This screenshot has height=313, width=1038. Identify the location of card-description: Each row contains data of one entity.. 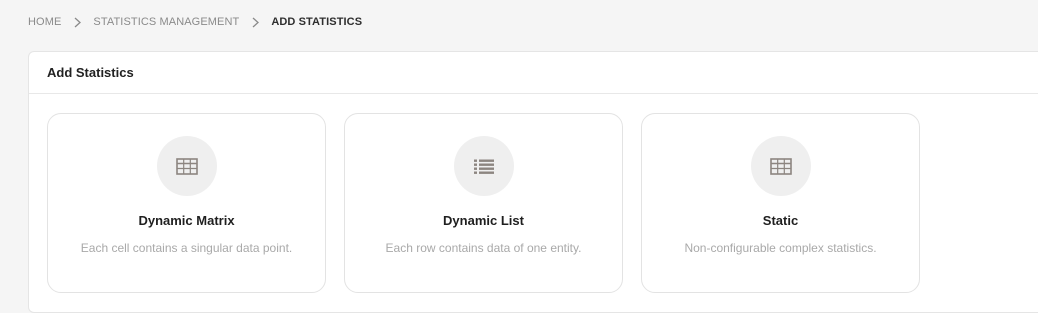
(483, 248).